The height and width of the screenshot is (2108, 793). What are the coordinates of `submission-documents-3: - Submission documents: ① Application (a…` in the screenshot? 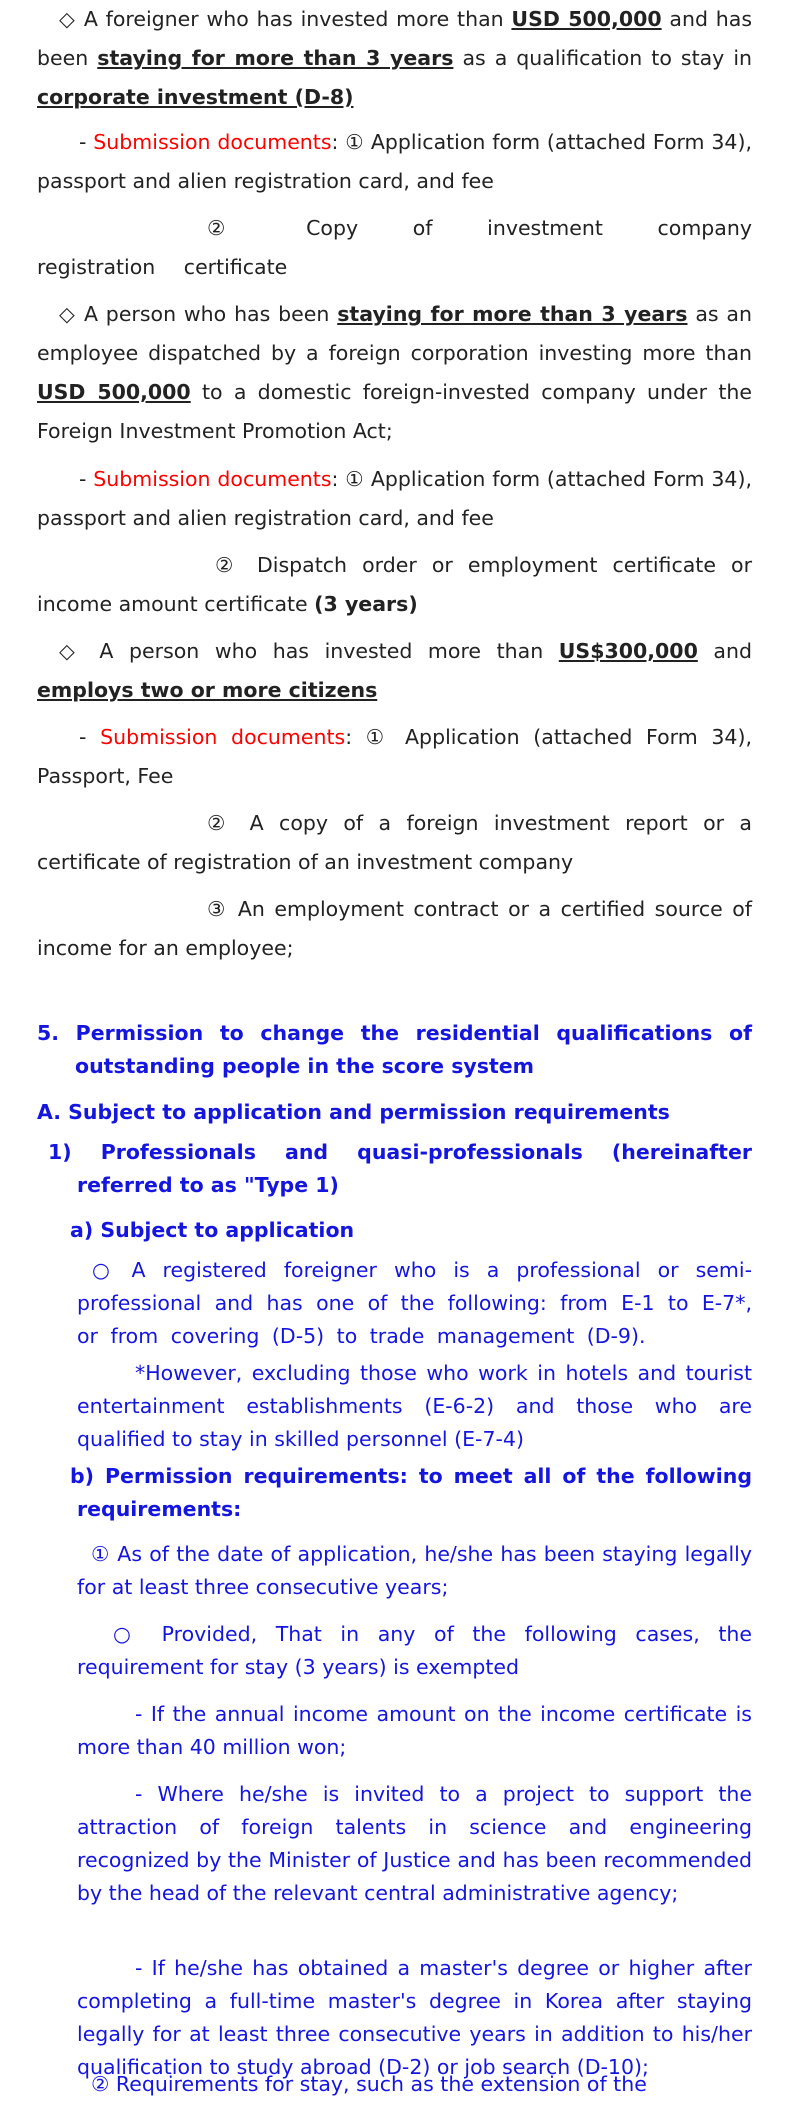 It's located at (394, 756).